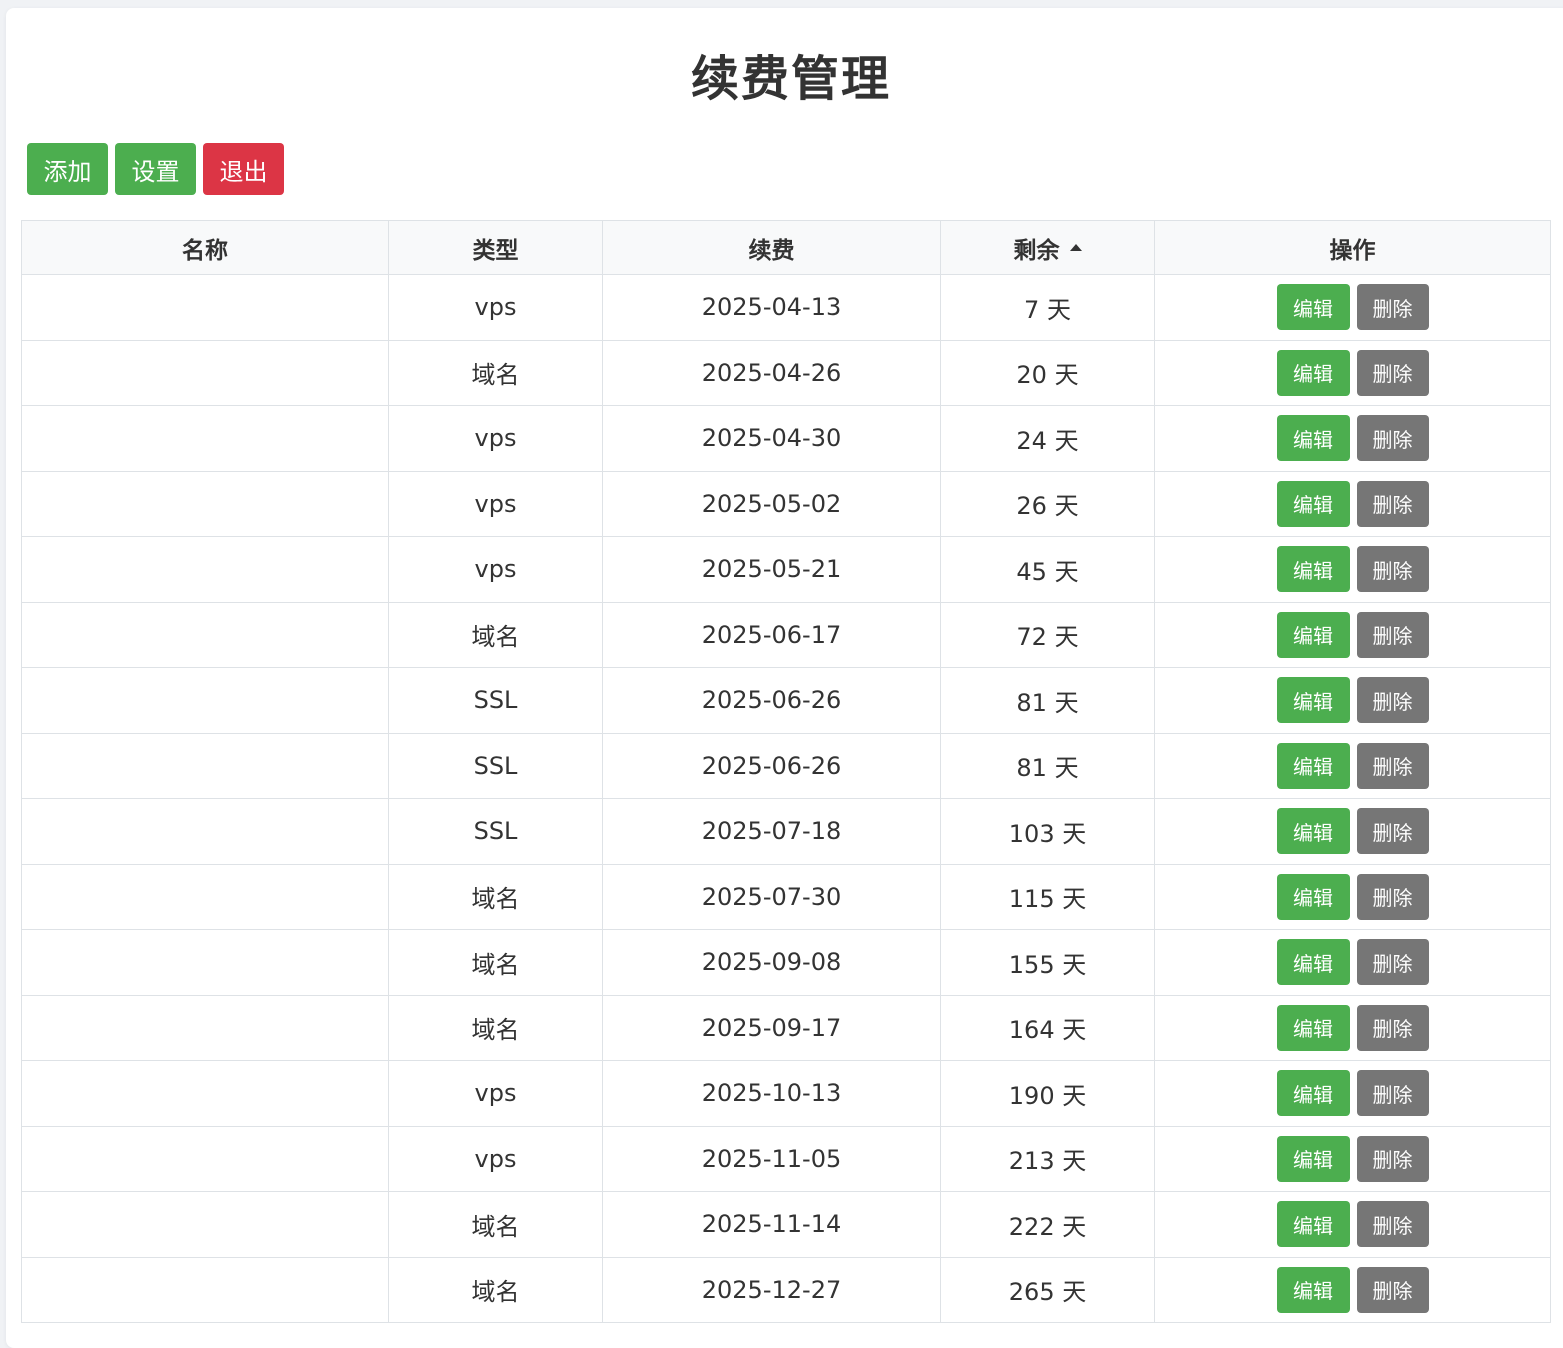 The width and height of the screenshot is (1563, 1348). I want to click on column-header-name: 名称, so click(205, 247).